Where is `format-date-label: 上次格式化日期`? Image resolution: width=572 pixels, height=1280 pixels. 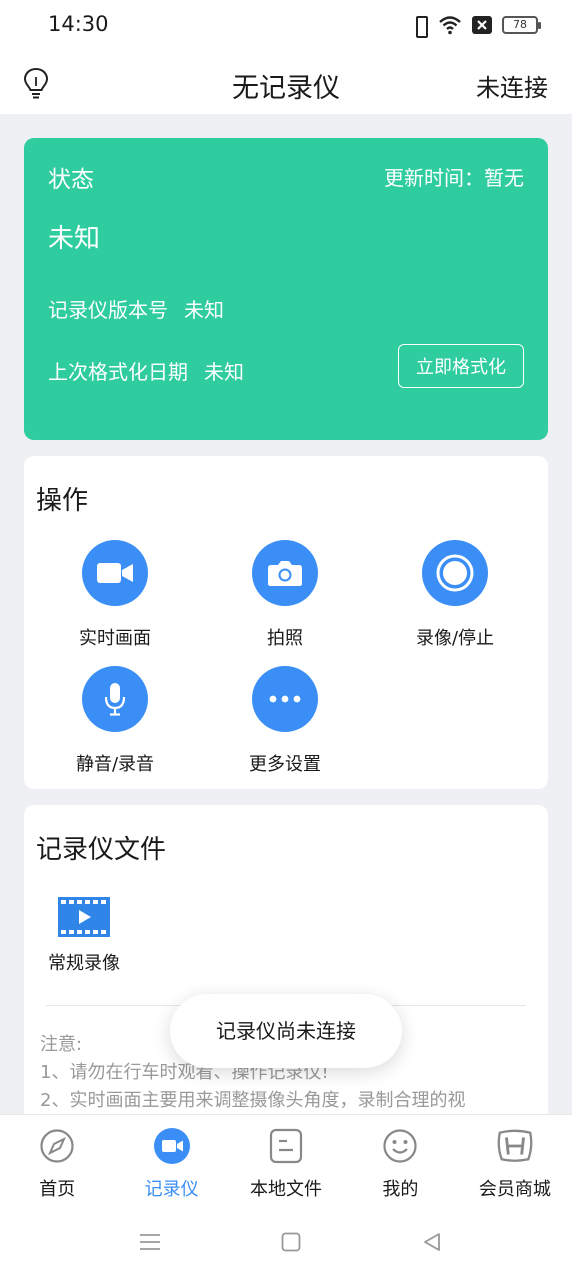
format-date-label: 上次格式化日期 is located at coordinates (118, 372).